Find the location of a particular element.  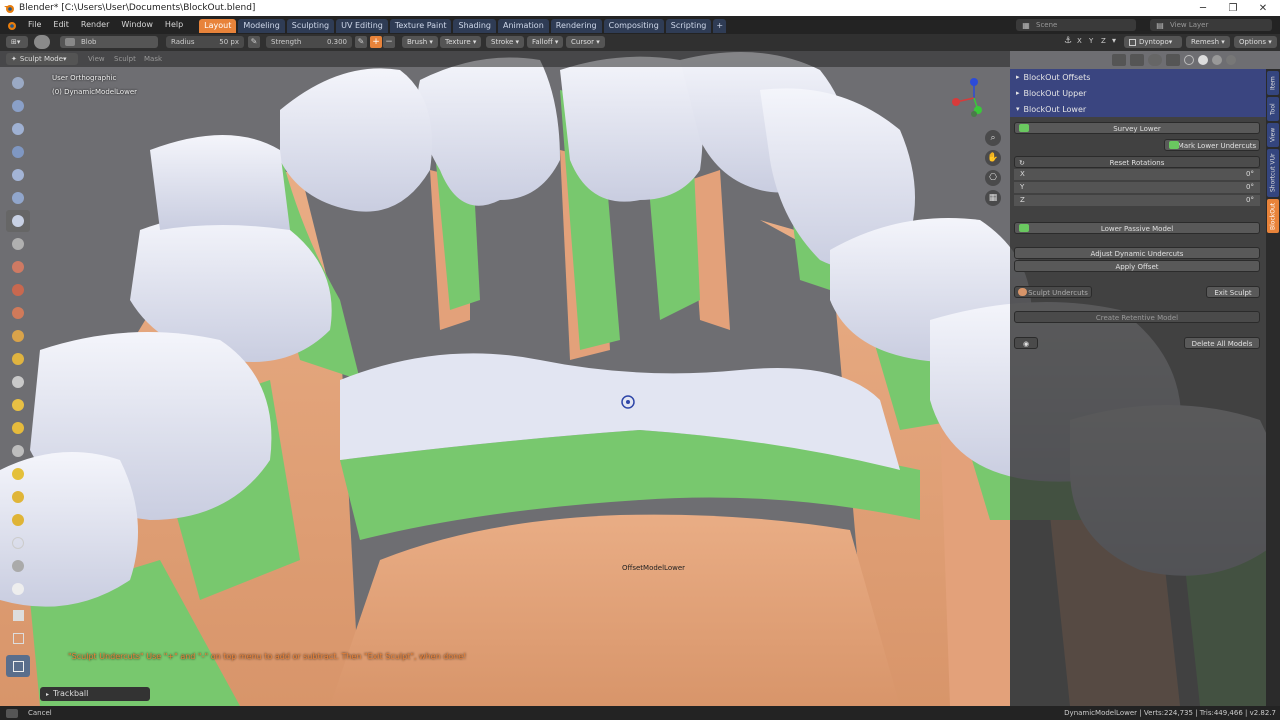

texture-dropdown: Texture ▾ is located at coordinates (461, 42).